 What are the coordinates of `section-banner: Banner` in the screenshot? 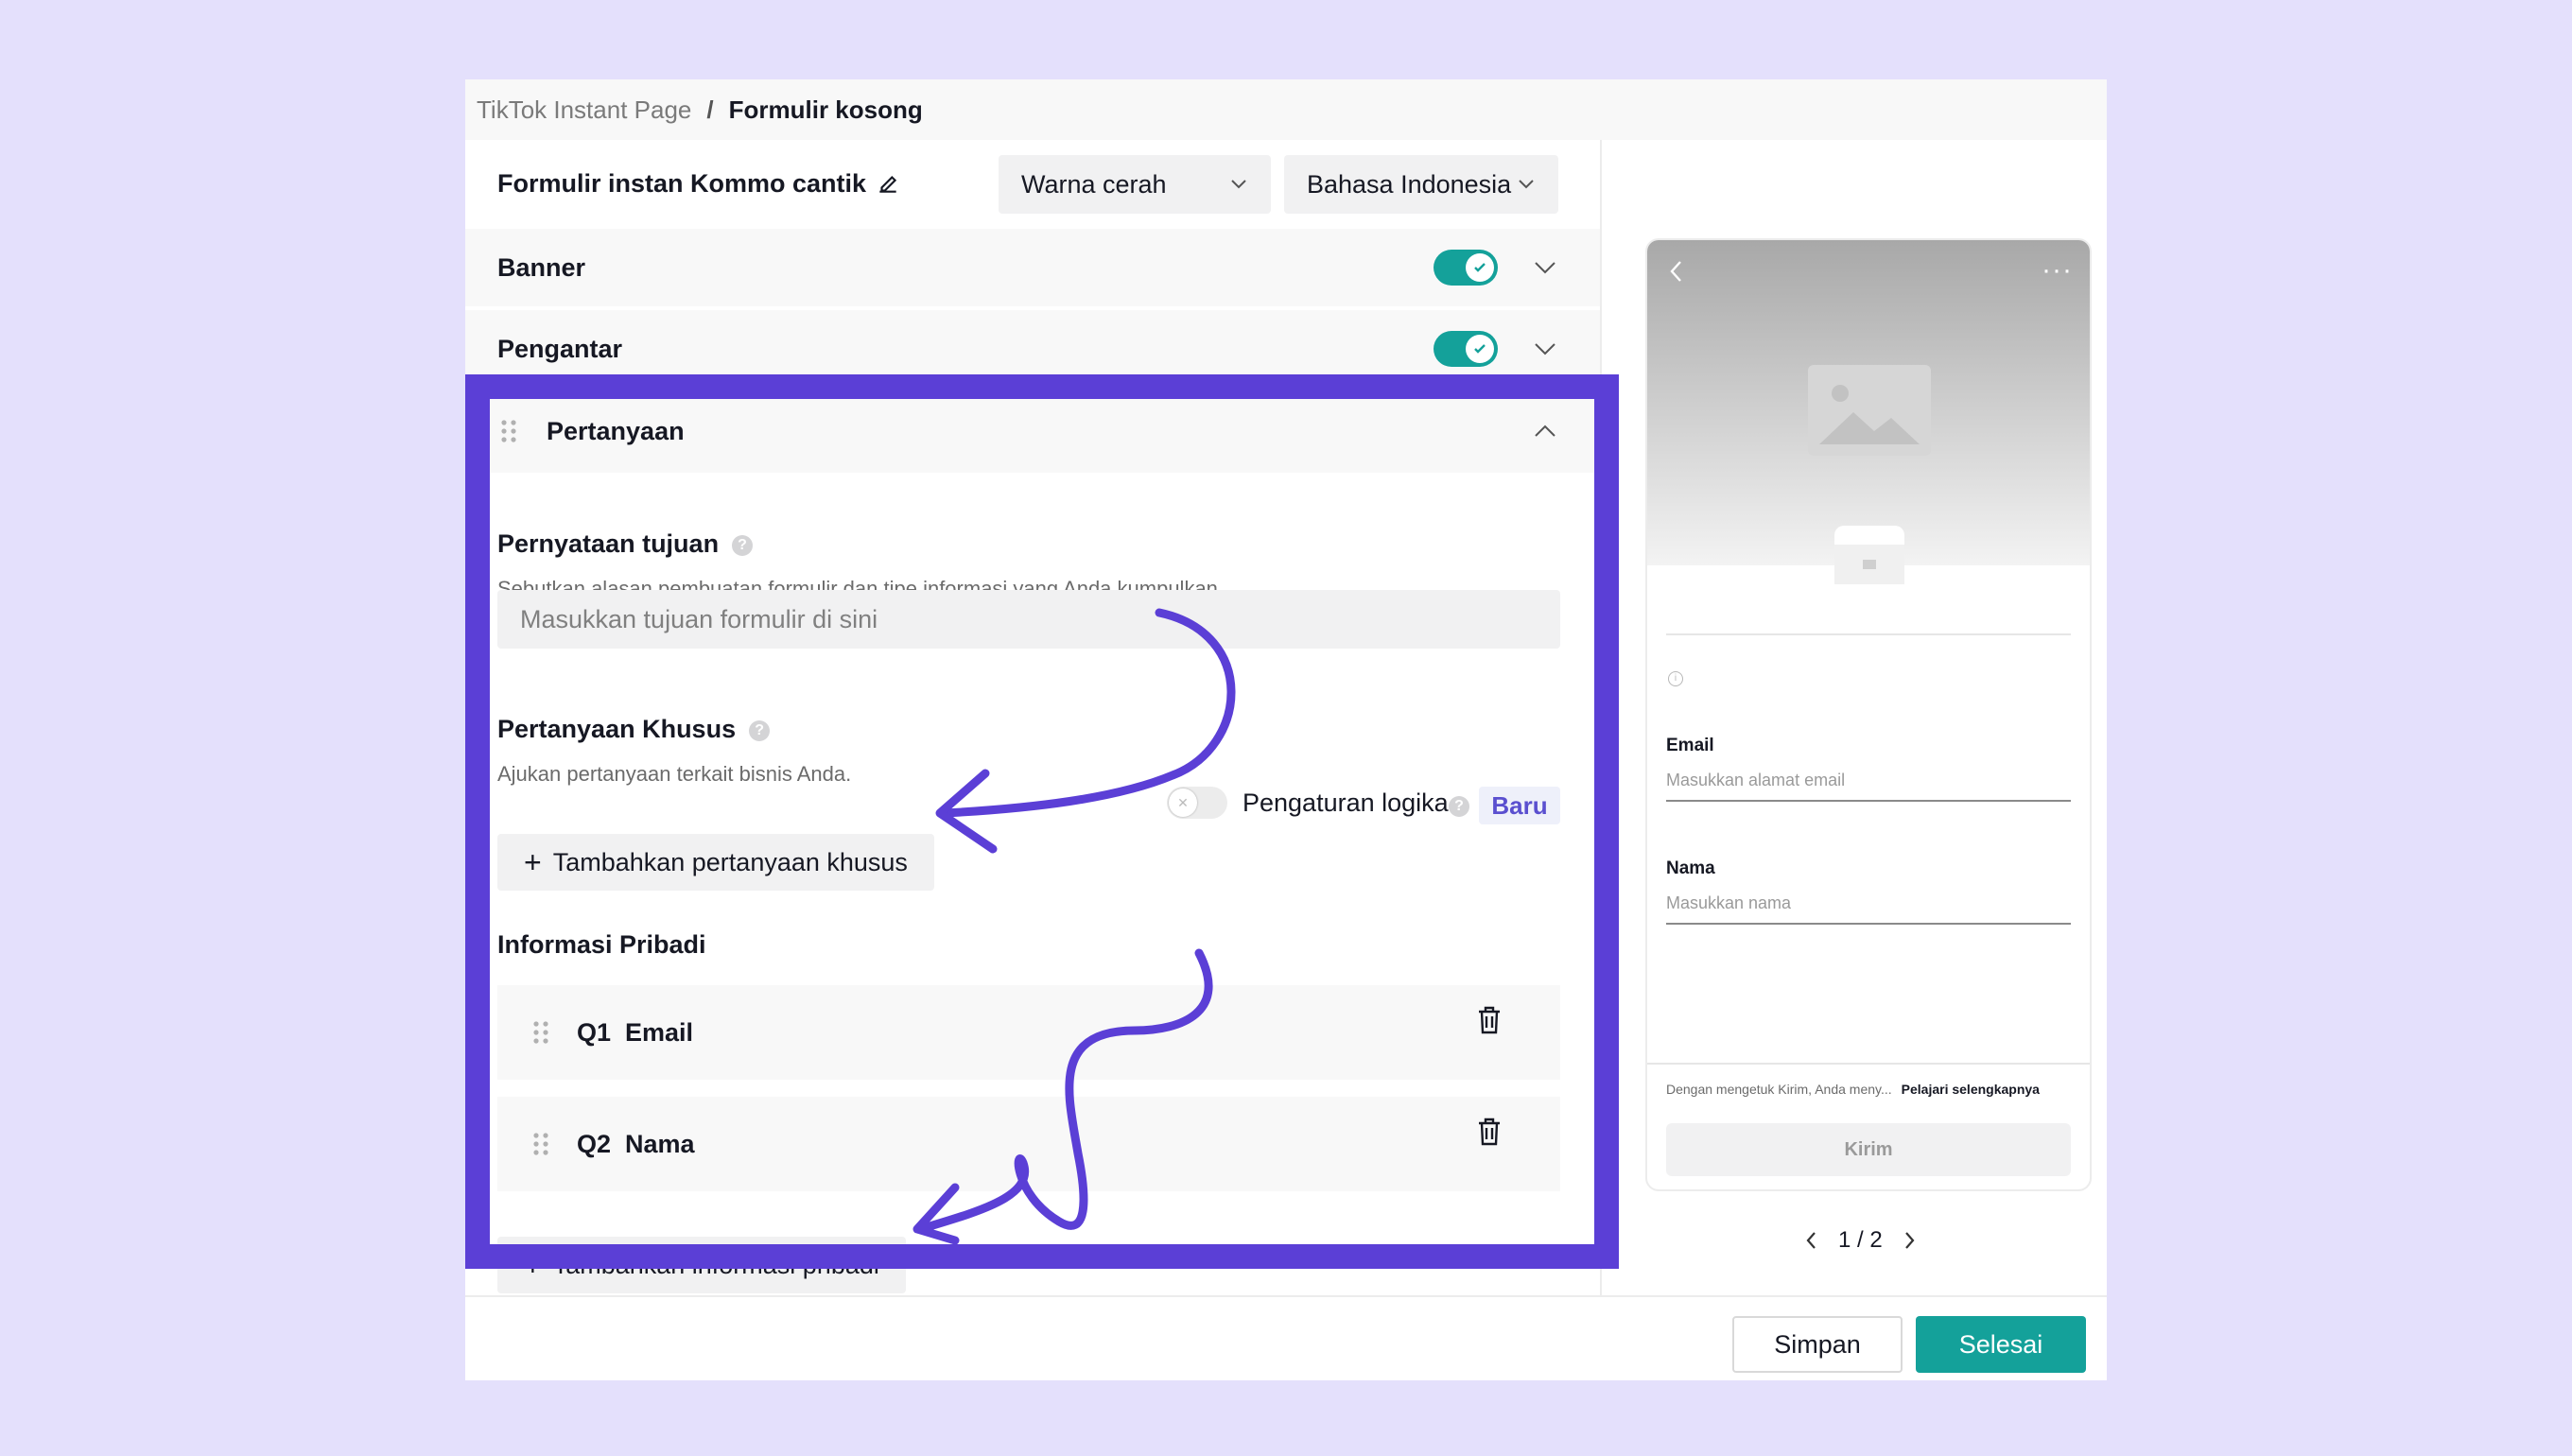 It's located at (1032, 266).